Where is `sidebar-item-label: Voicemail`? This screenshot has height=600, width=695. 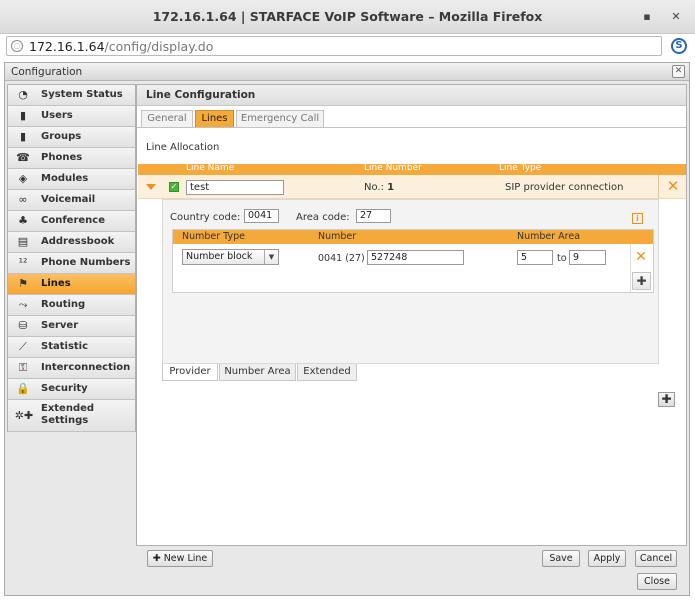
sidebar-item-label: Voicemail is located at coordinates (68, 199).